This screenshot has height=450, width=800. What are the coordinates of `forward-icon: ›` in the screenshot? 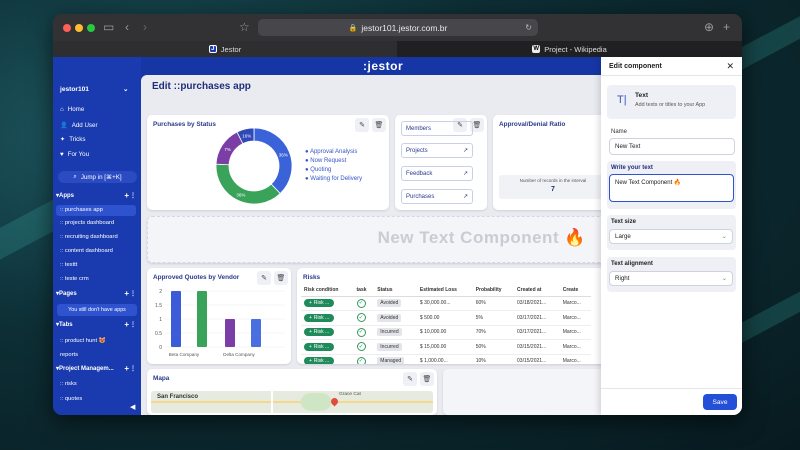 It's located at (145, 27).